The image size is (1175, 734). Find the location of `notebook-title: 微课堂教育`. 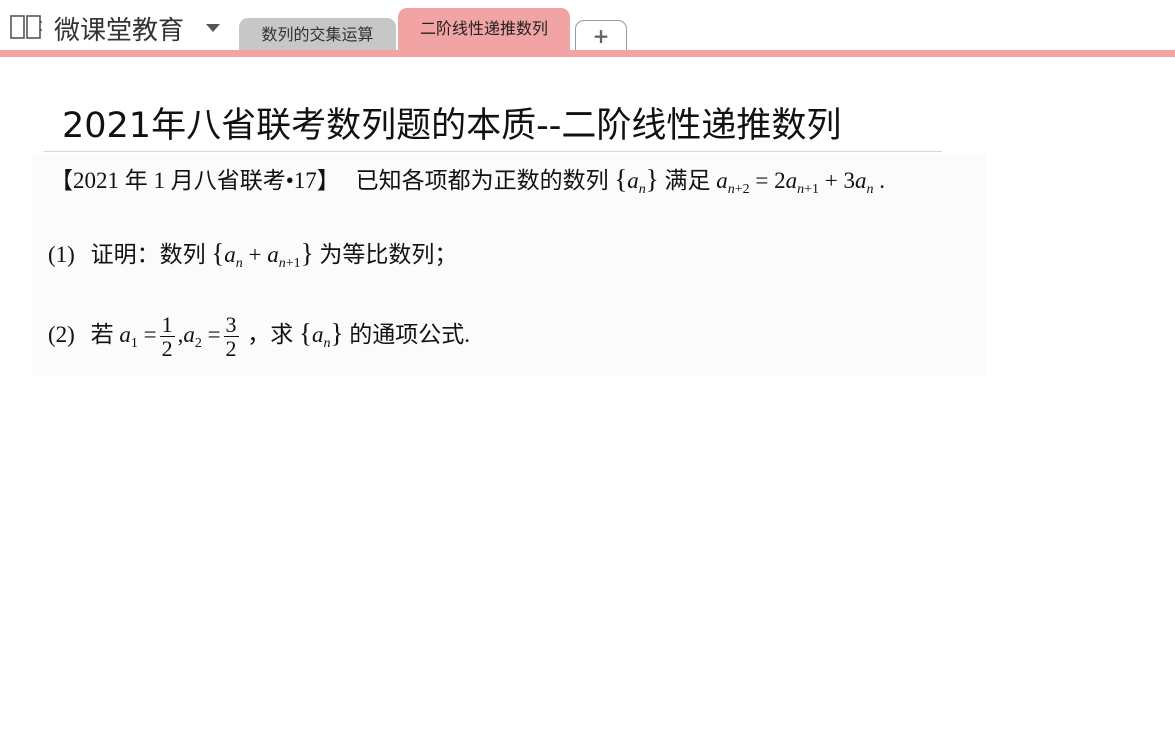

notebook-title: 微课堂教育 is located at coordinates (119, 28).